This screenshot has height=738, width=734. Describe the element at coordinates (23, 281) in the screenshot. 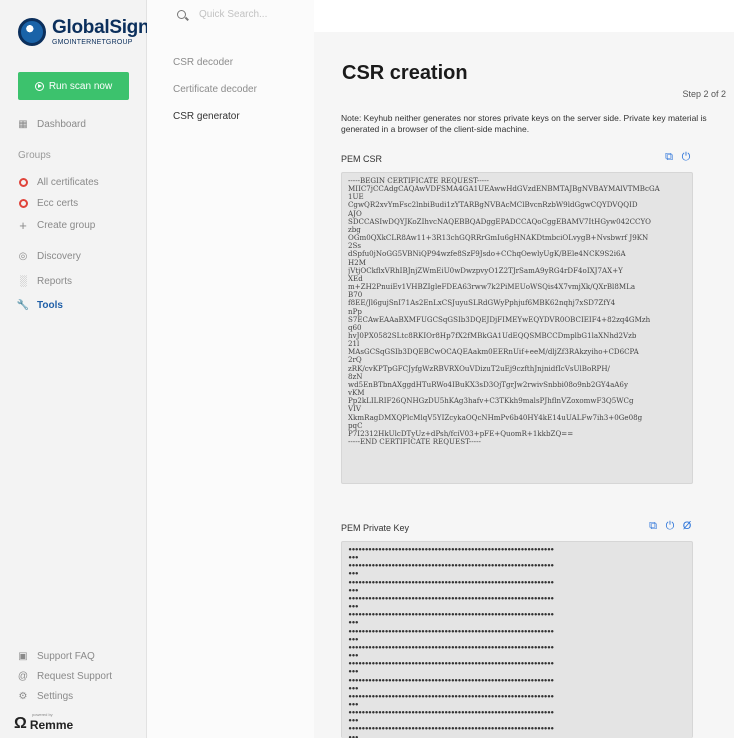

I see `reports-chart-icon: ░` at that location.